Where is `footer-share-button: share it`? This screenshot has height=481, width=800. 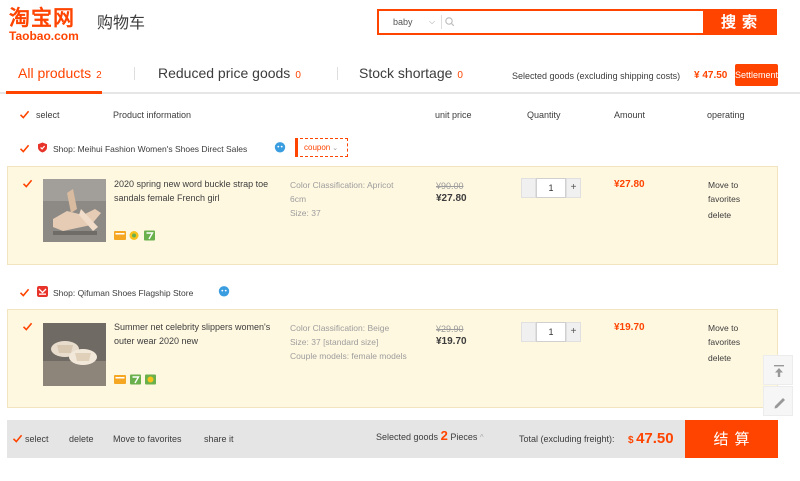
footer-share-button: share it is located at coordinates (219, 439).